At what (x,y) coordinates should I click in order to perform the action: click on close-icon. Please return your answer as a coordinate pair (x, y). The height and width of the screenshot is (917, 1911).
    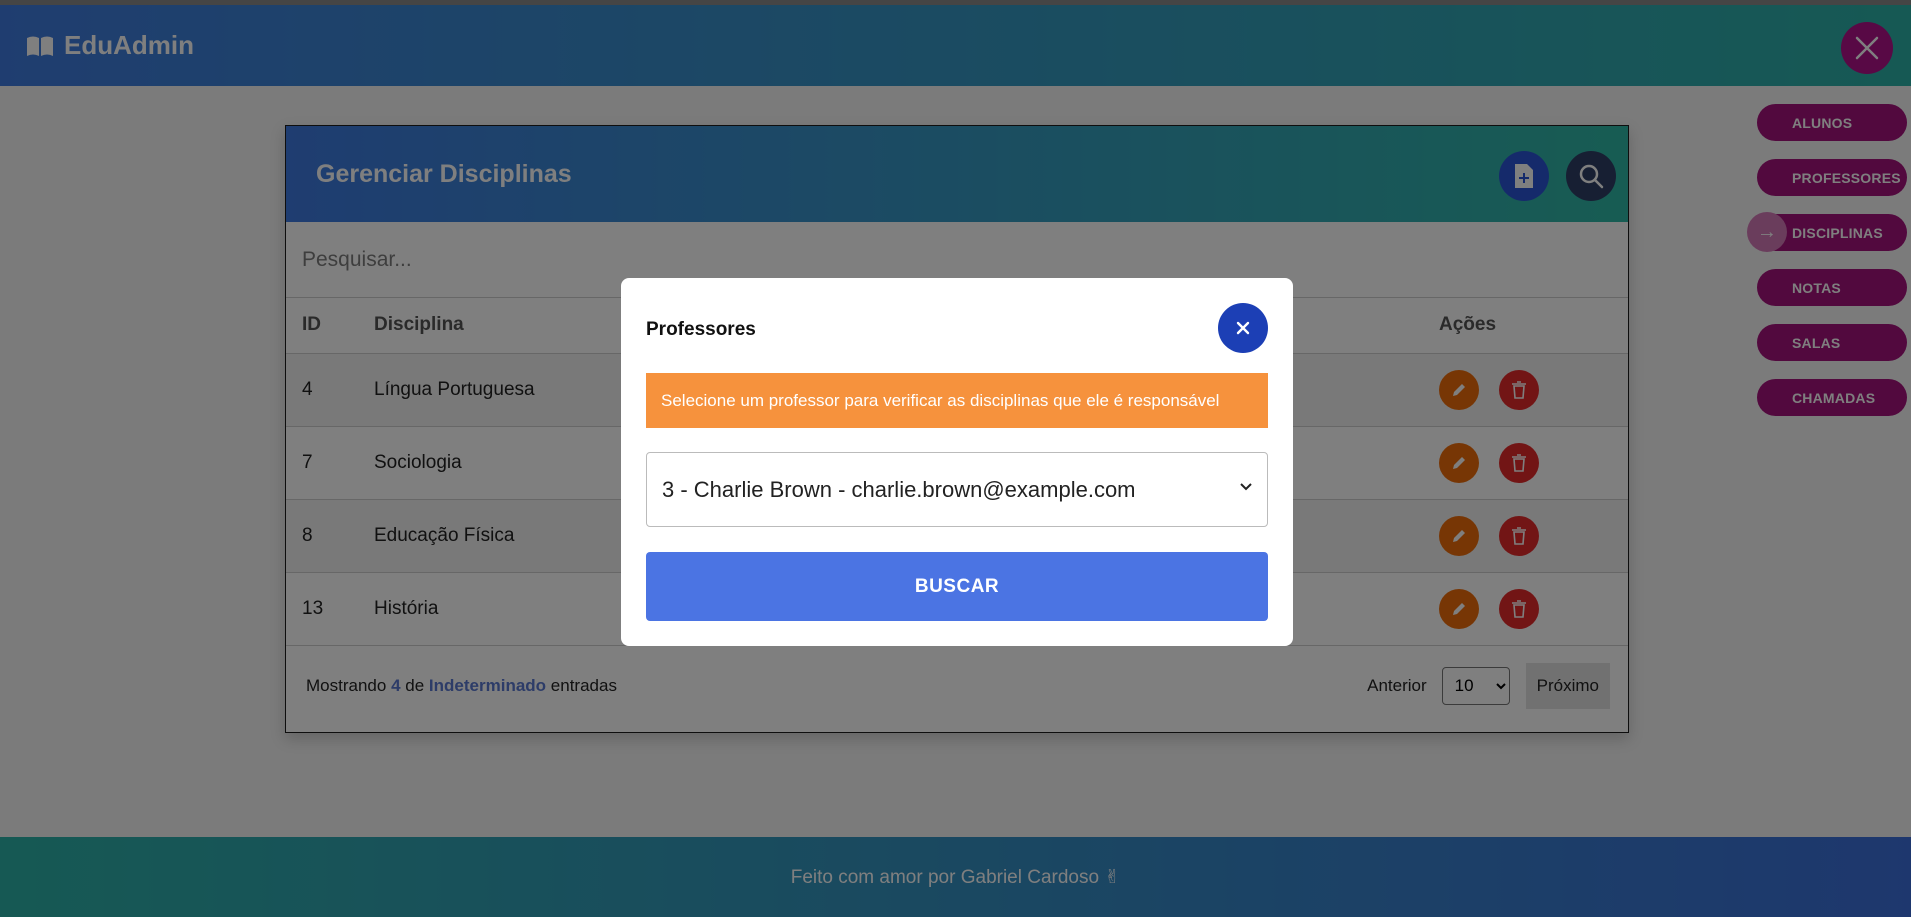
    Looking at the image, I should click on (1243, 328).